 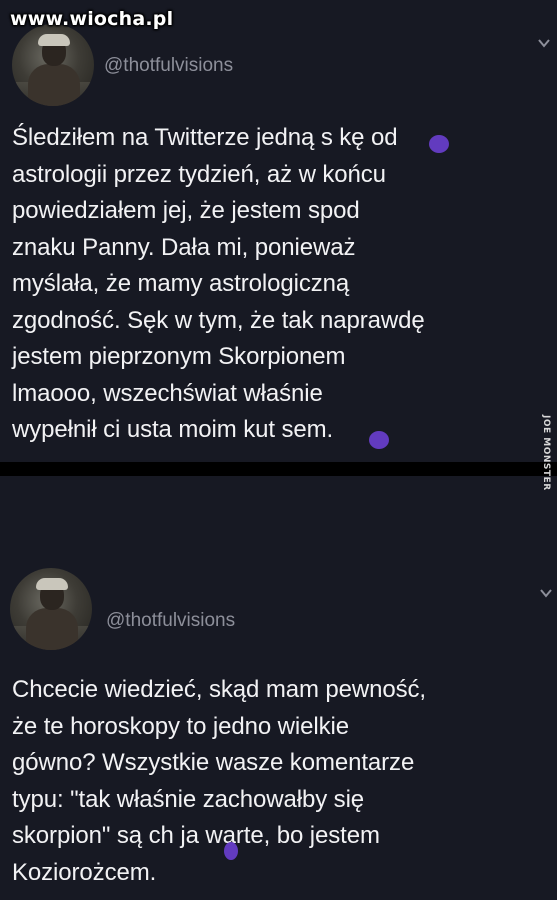 I want to click on site-watermark: www.wiocha.pl, so click(x=92, y=19).